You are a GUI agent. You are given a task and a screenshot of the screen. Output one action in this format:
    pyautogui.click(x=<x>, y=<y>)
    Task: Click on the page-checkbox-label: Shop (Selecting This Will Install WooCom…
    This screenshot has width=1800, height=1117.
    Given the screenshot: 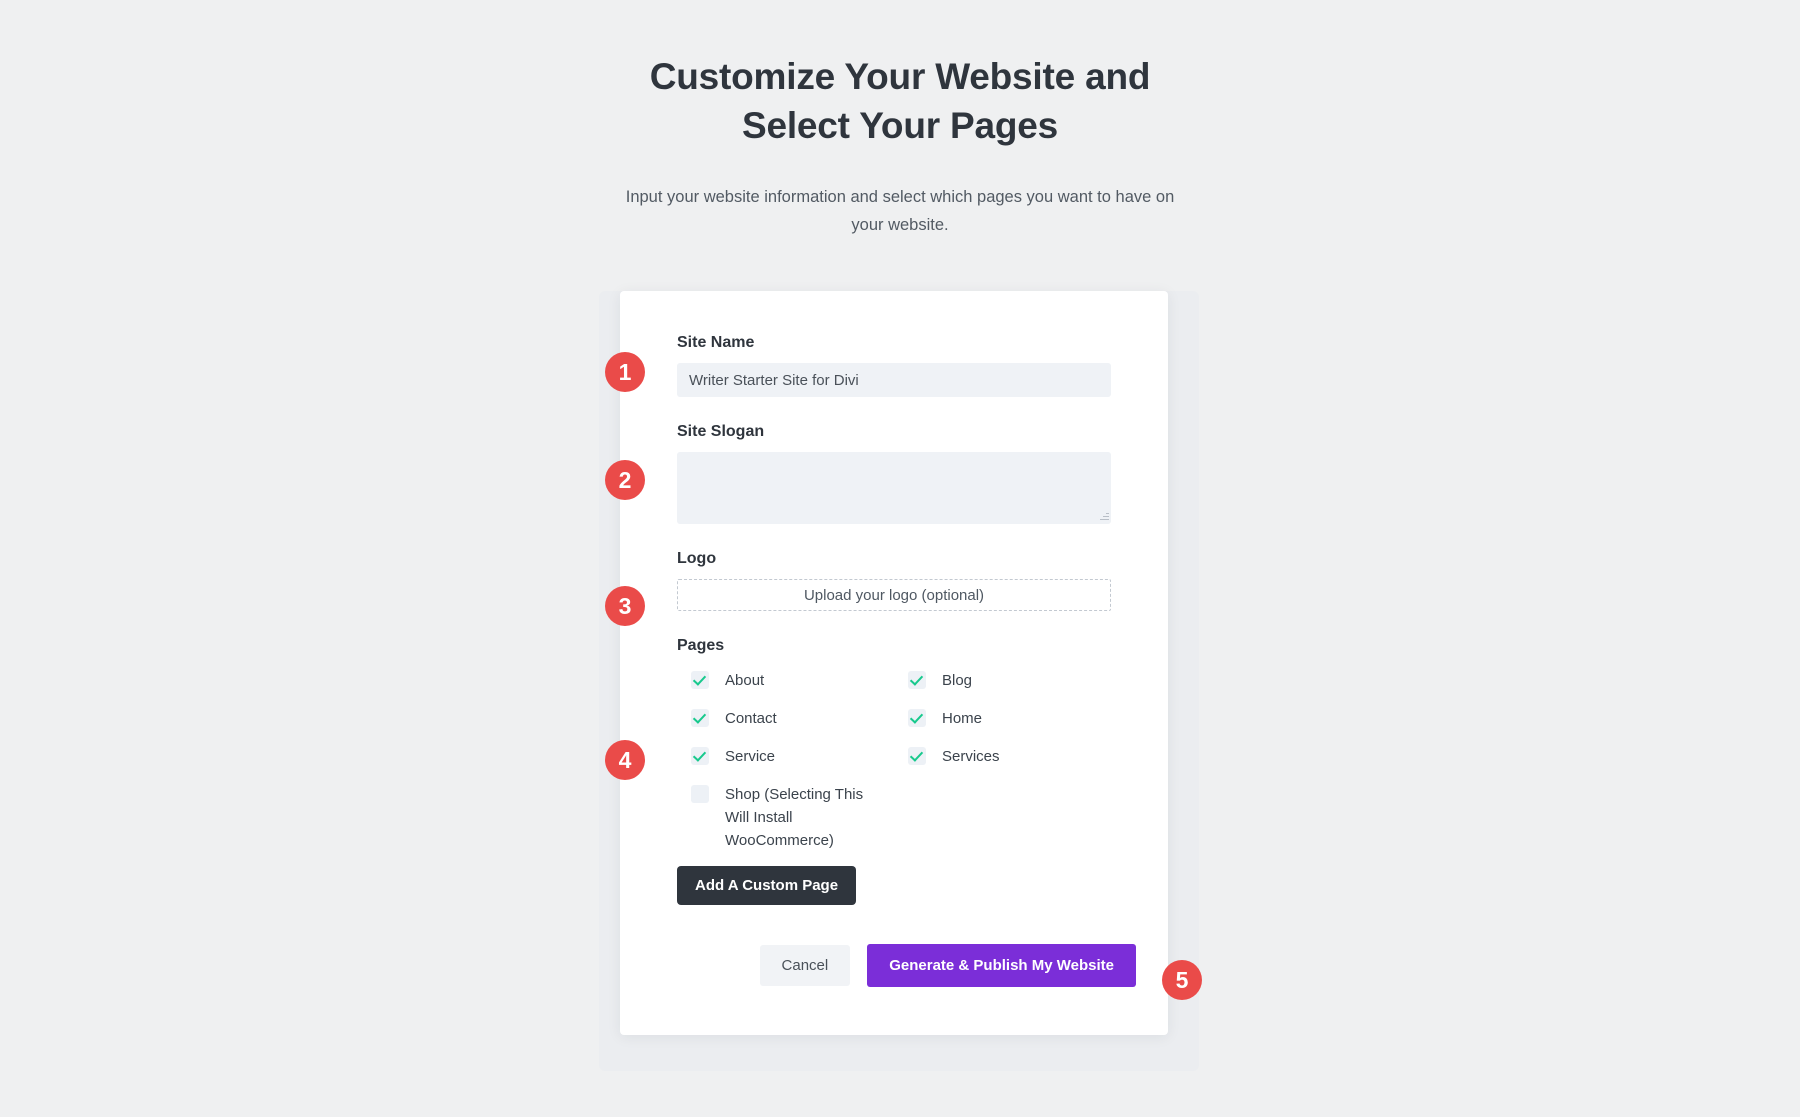 What is the action you would take?
    pyautogui.click(x=794, y=817)
    